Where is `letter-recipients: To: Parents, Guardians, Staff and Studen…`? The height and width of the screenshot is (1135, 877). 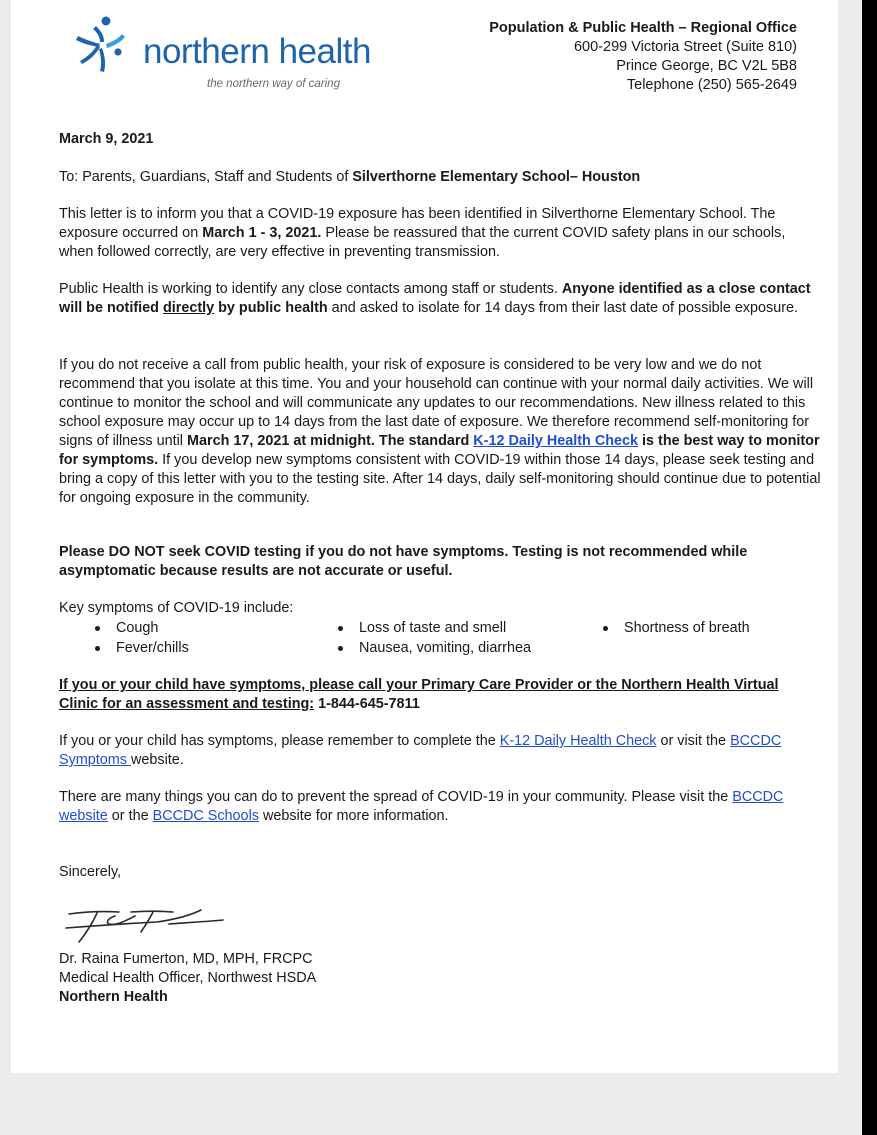
letter-recipients: To: Parents, Guardians, Staff and Studen… is located at coordinates (440, 177).